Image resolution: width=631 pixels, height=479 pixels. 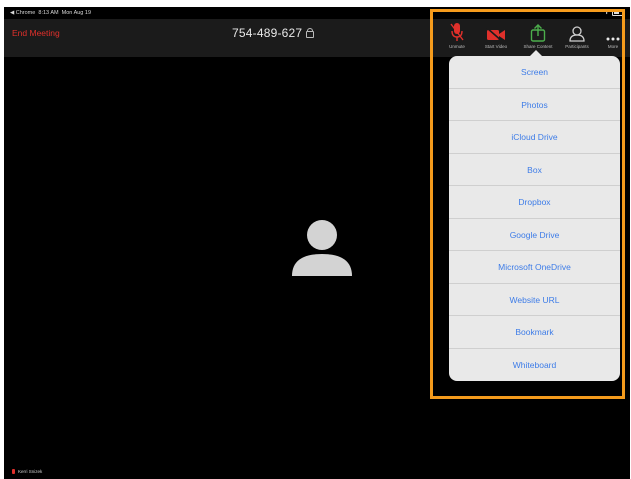 I want to click on status-right: ◗, so click(x=614, y=13).